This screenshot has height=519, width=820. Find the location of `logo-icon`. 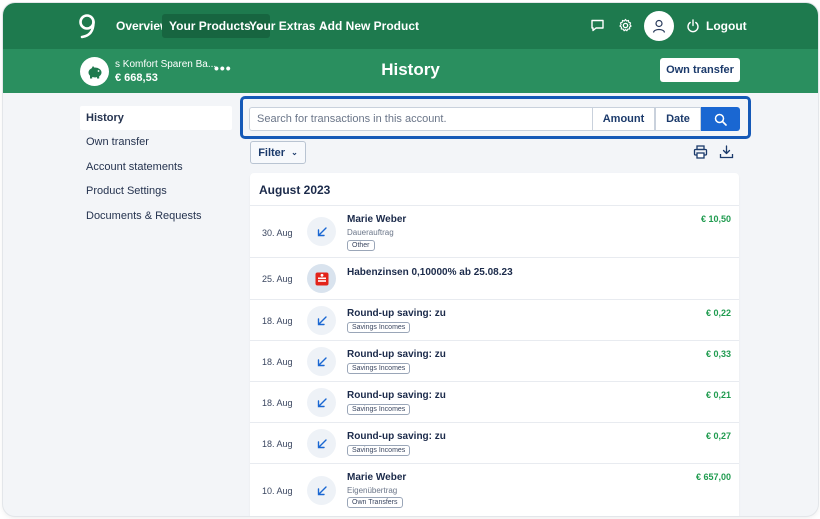

logo-icon is located at coordinates (87, 26).